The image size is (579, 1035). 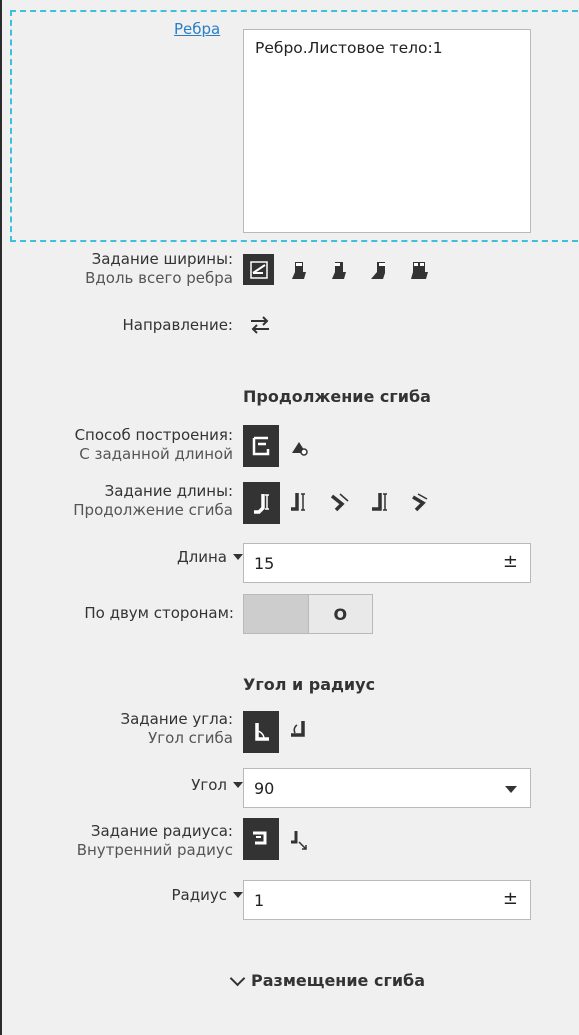 What do you see at coordinates (197, 29) in the screenshot?
I see `edges-link: Ребра` at bounding box center [197, 29].